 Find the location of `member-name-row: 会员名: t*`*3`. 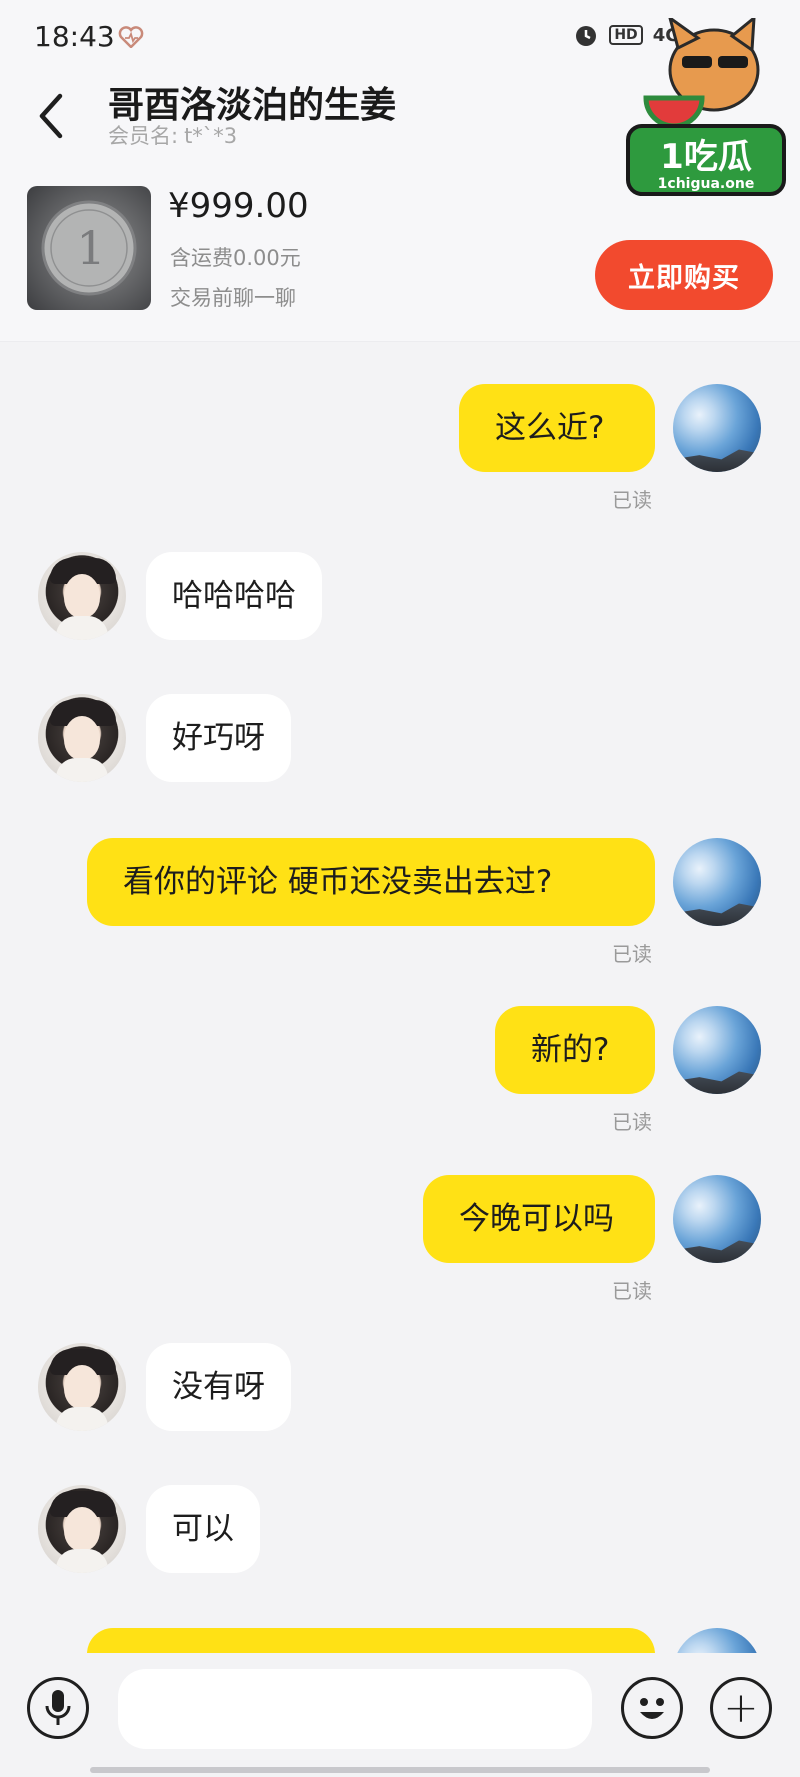

member-name-row: 会员名: t*`*3 is located at coordinates (175, 135).